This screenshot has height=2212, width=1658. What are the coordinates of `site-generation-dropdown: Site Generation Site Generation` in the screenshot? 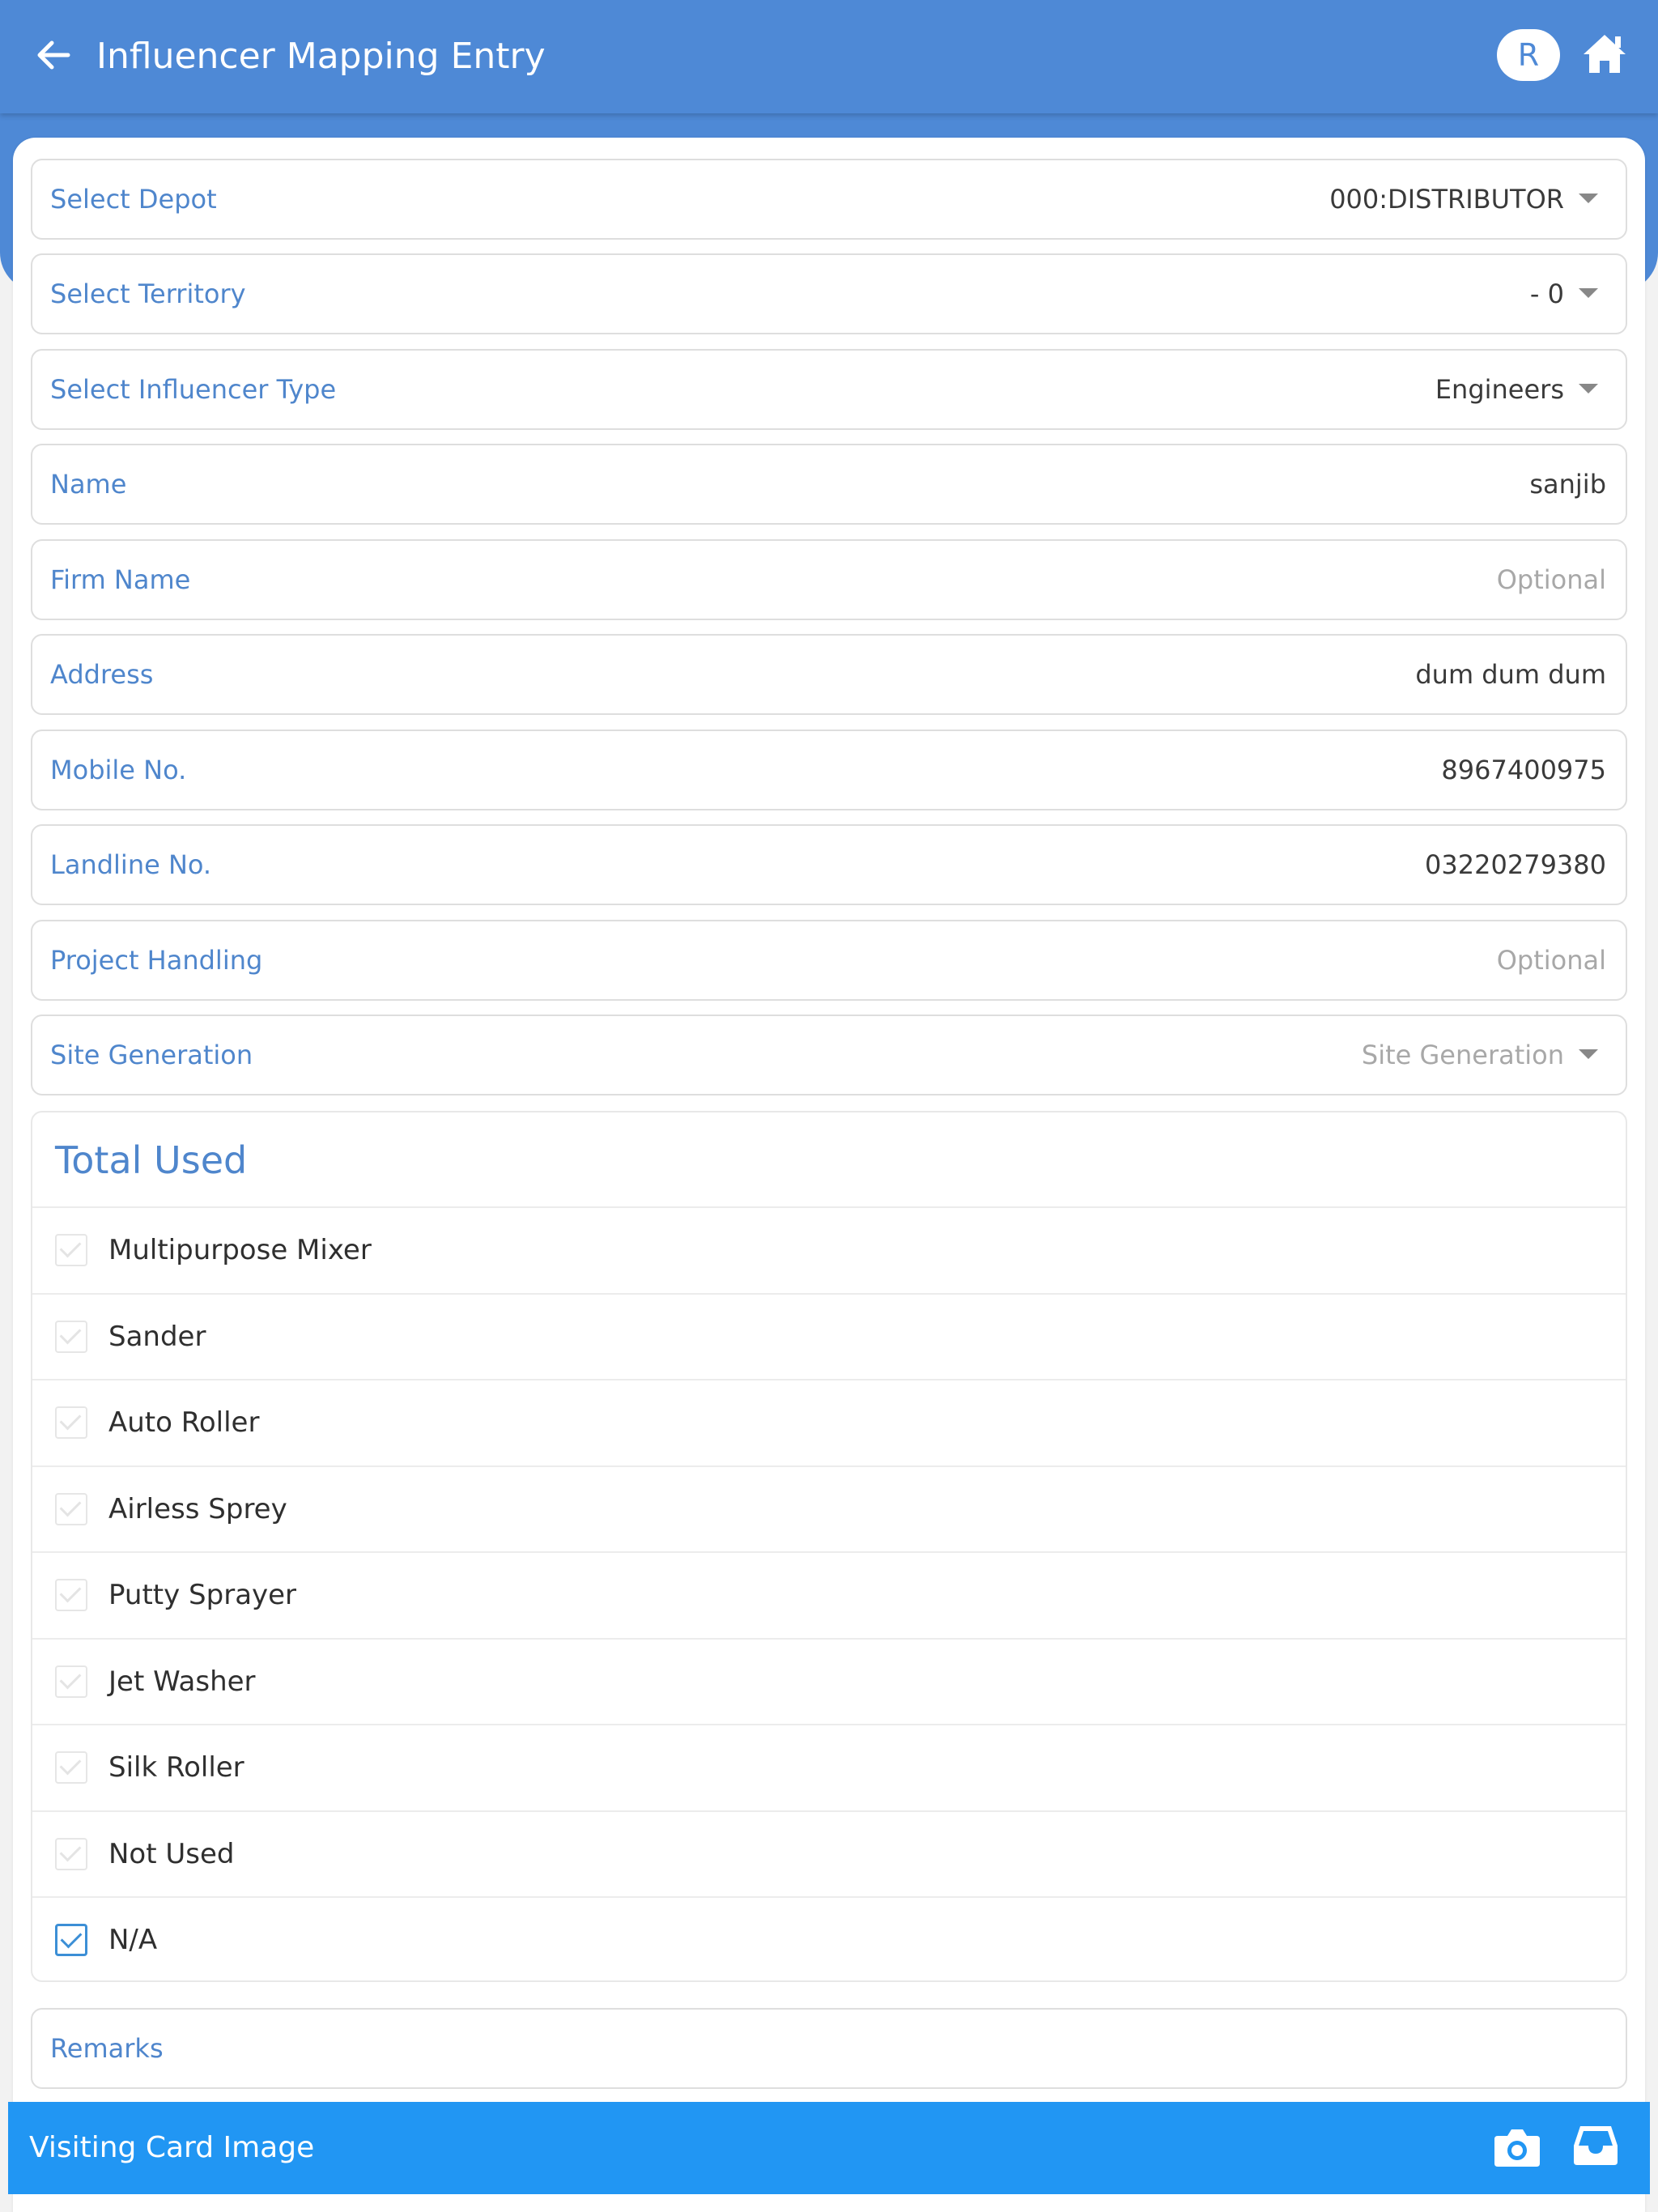 It's located at (829, 1055).